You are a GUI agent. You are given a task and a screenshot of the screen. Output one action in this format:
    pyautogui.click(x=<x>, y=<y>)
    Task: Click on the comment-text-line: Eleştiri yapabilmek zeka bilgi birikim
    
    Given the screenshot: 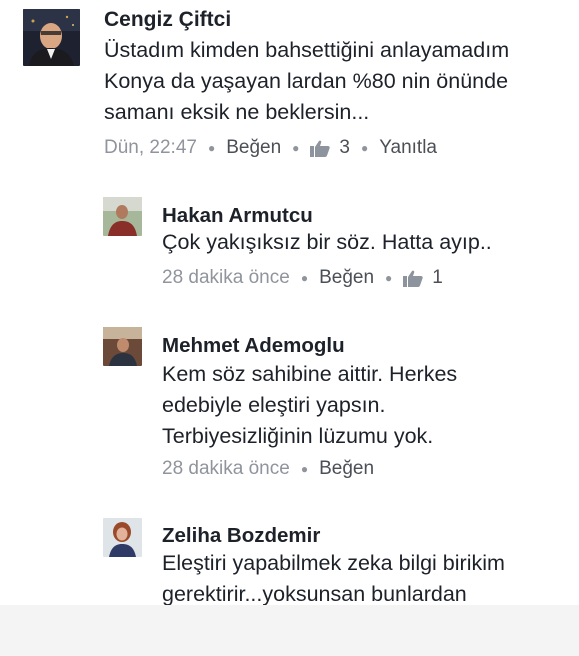 What is the action you would take?
    pyautogui.click(x=333, y=563)
    